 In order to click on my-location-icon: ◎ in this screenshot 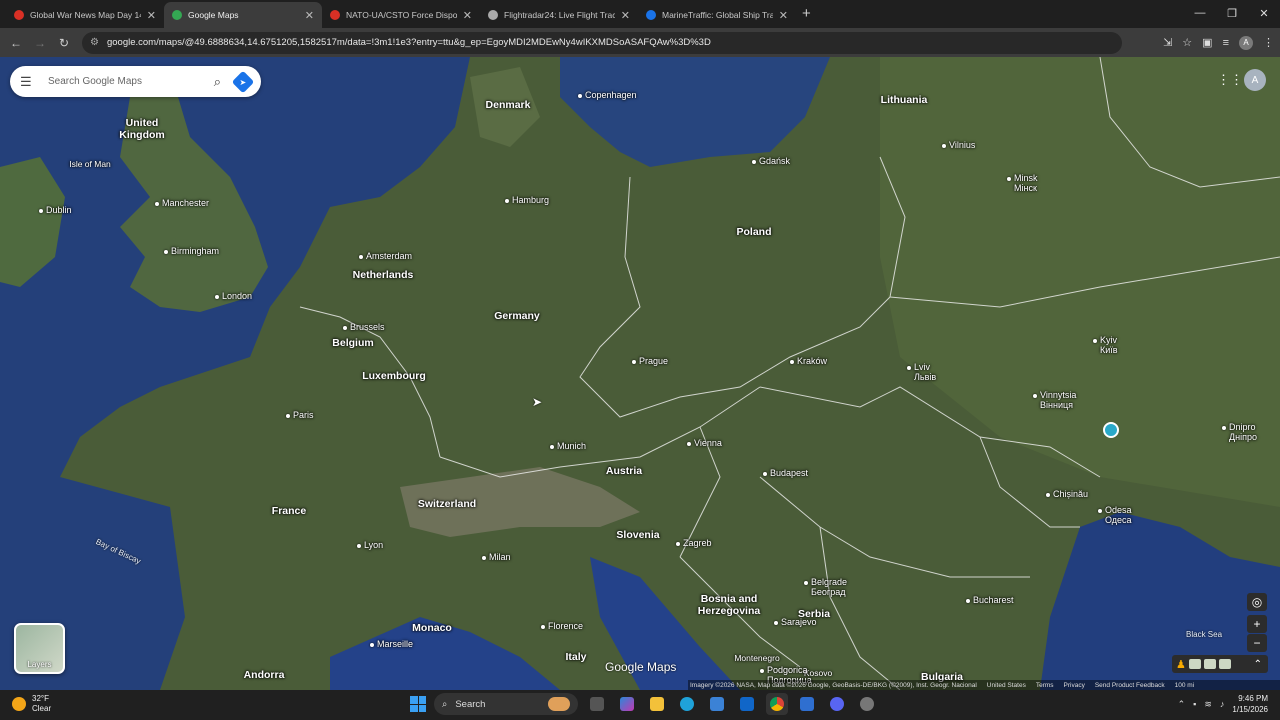, I will do `click(1257, 602)`.